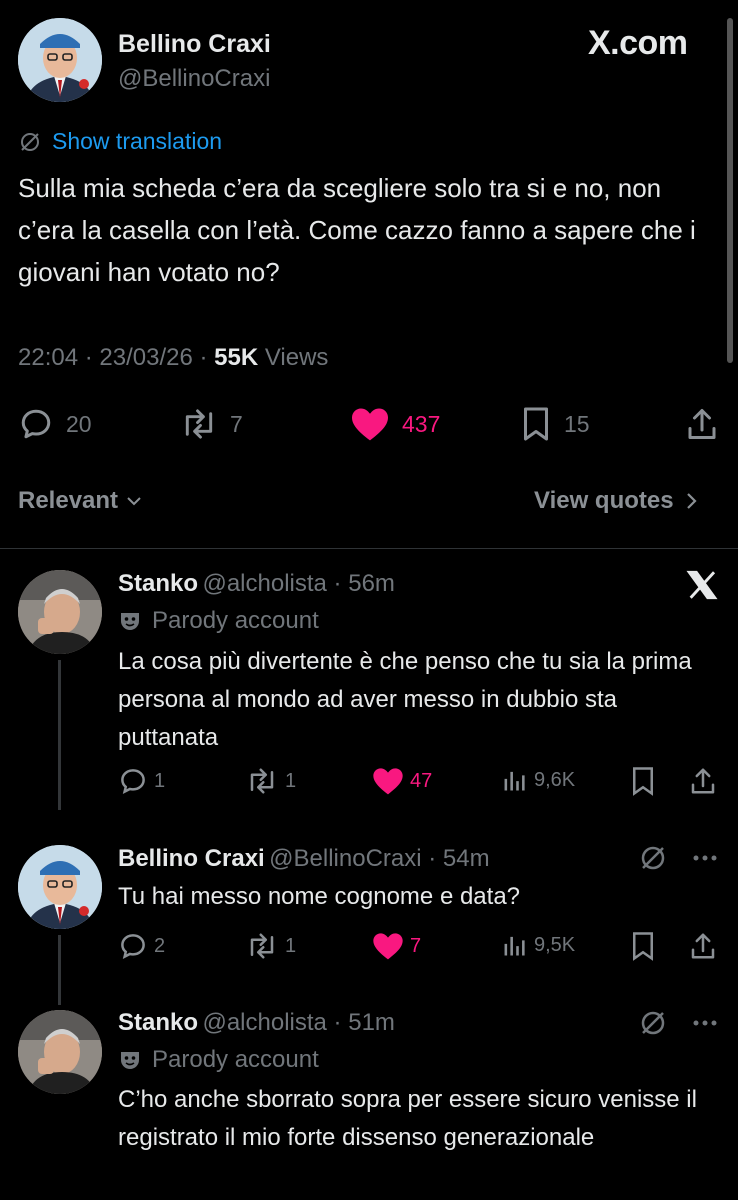 This screenshot has height=1200, width=738. Describe the element at coordinates (191, 858) in the screenshot. I see `reply-author-name: Bellino Craxi` at that location.